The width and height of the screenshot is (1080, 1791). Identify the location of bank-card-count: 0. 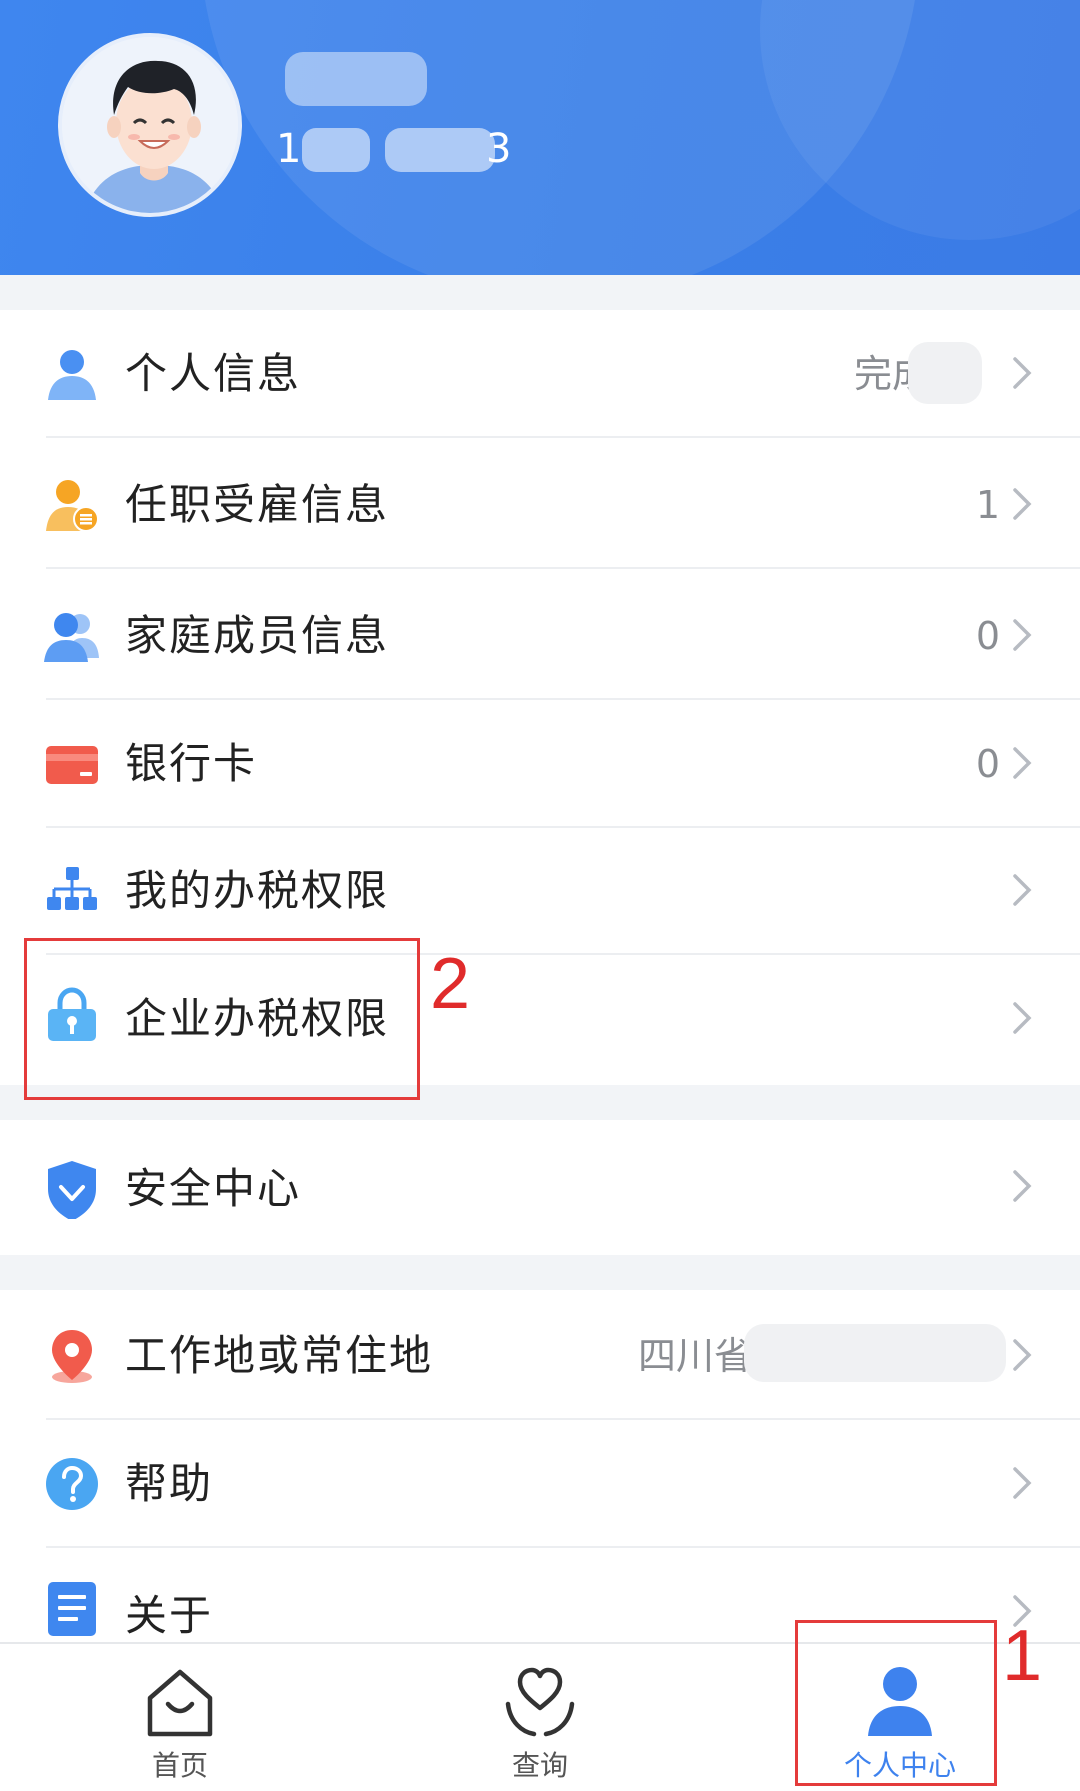
(987, 764).